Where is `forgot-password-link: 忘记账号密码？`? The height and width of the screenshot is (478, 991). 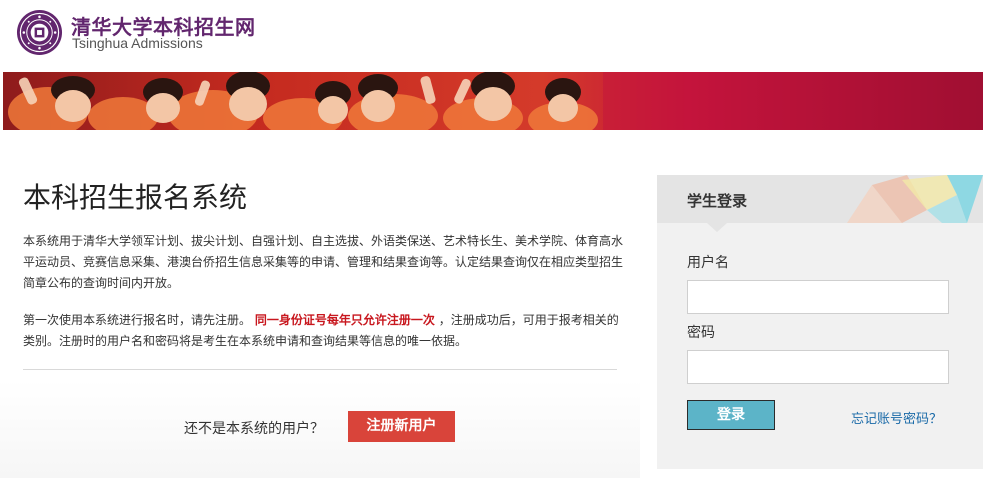
forgot-password-link: 忘记账号密码？ is located at coordinates (896, 417).